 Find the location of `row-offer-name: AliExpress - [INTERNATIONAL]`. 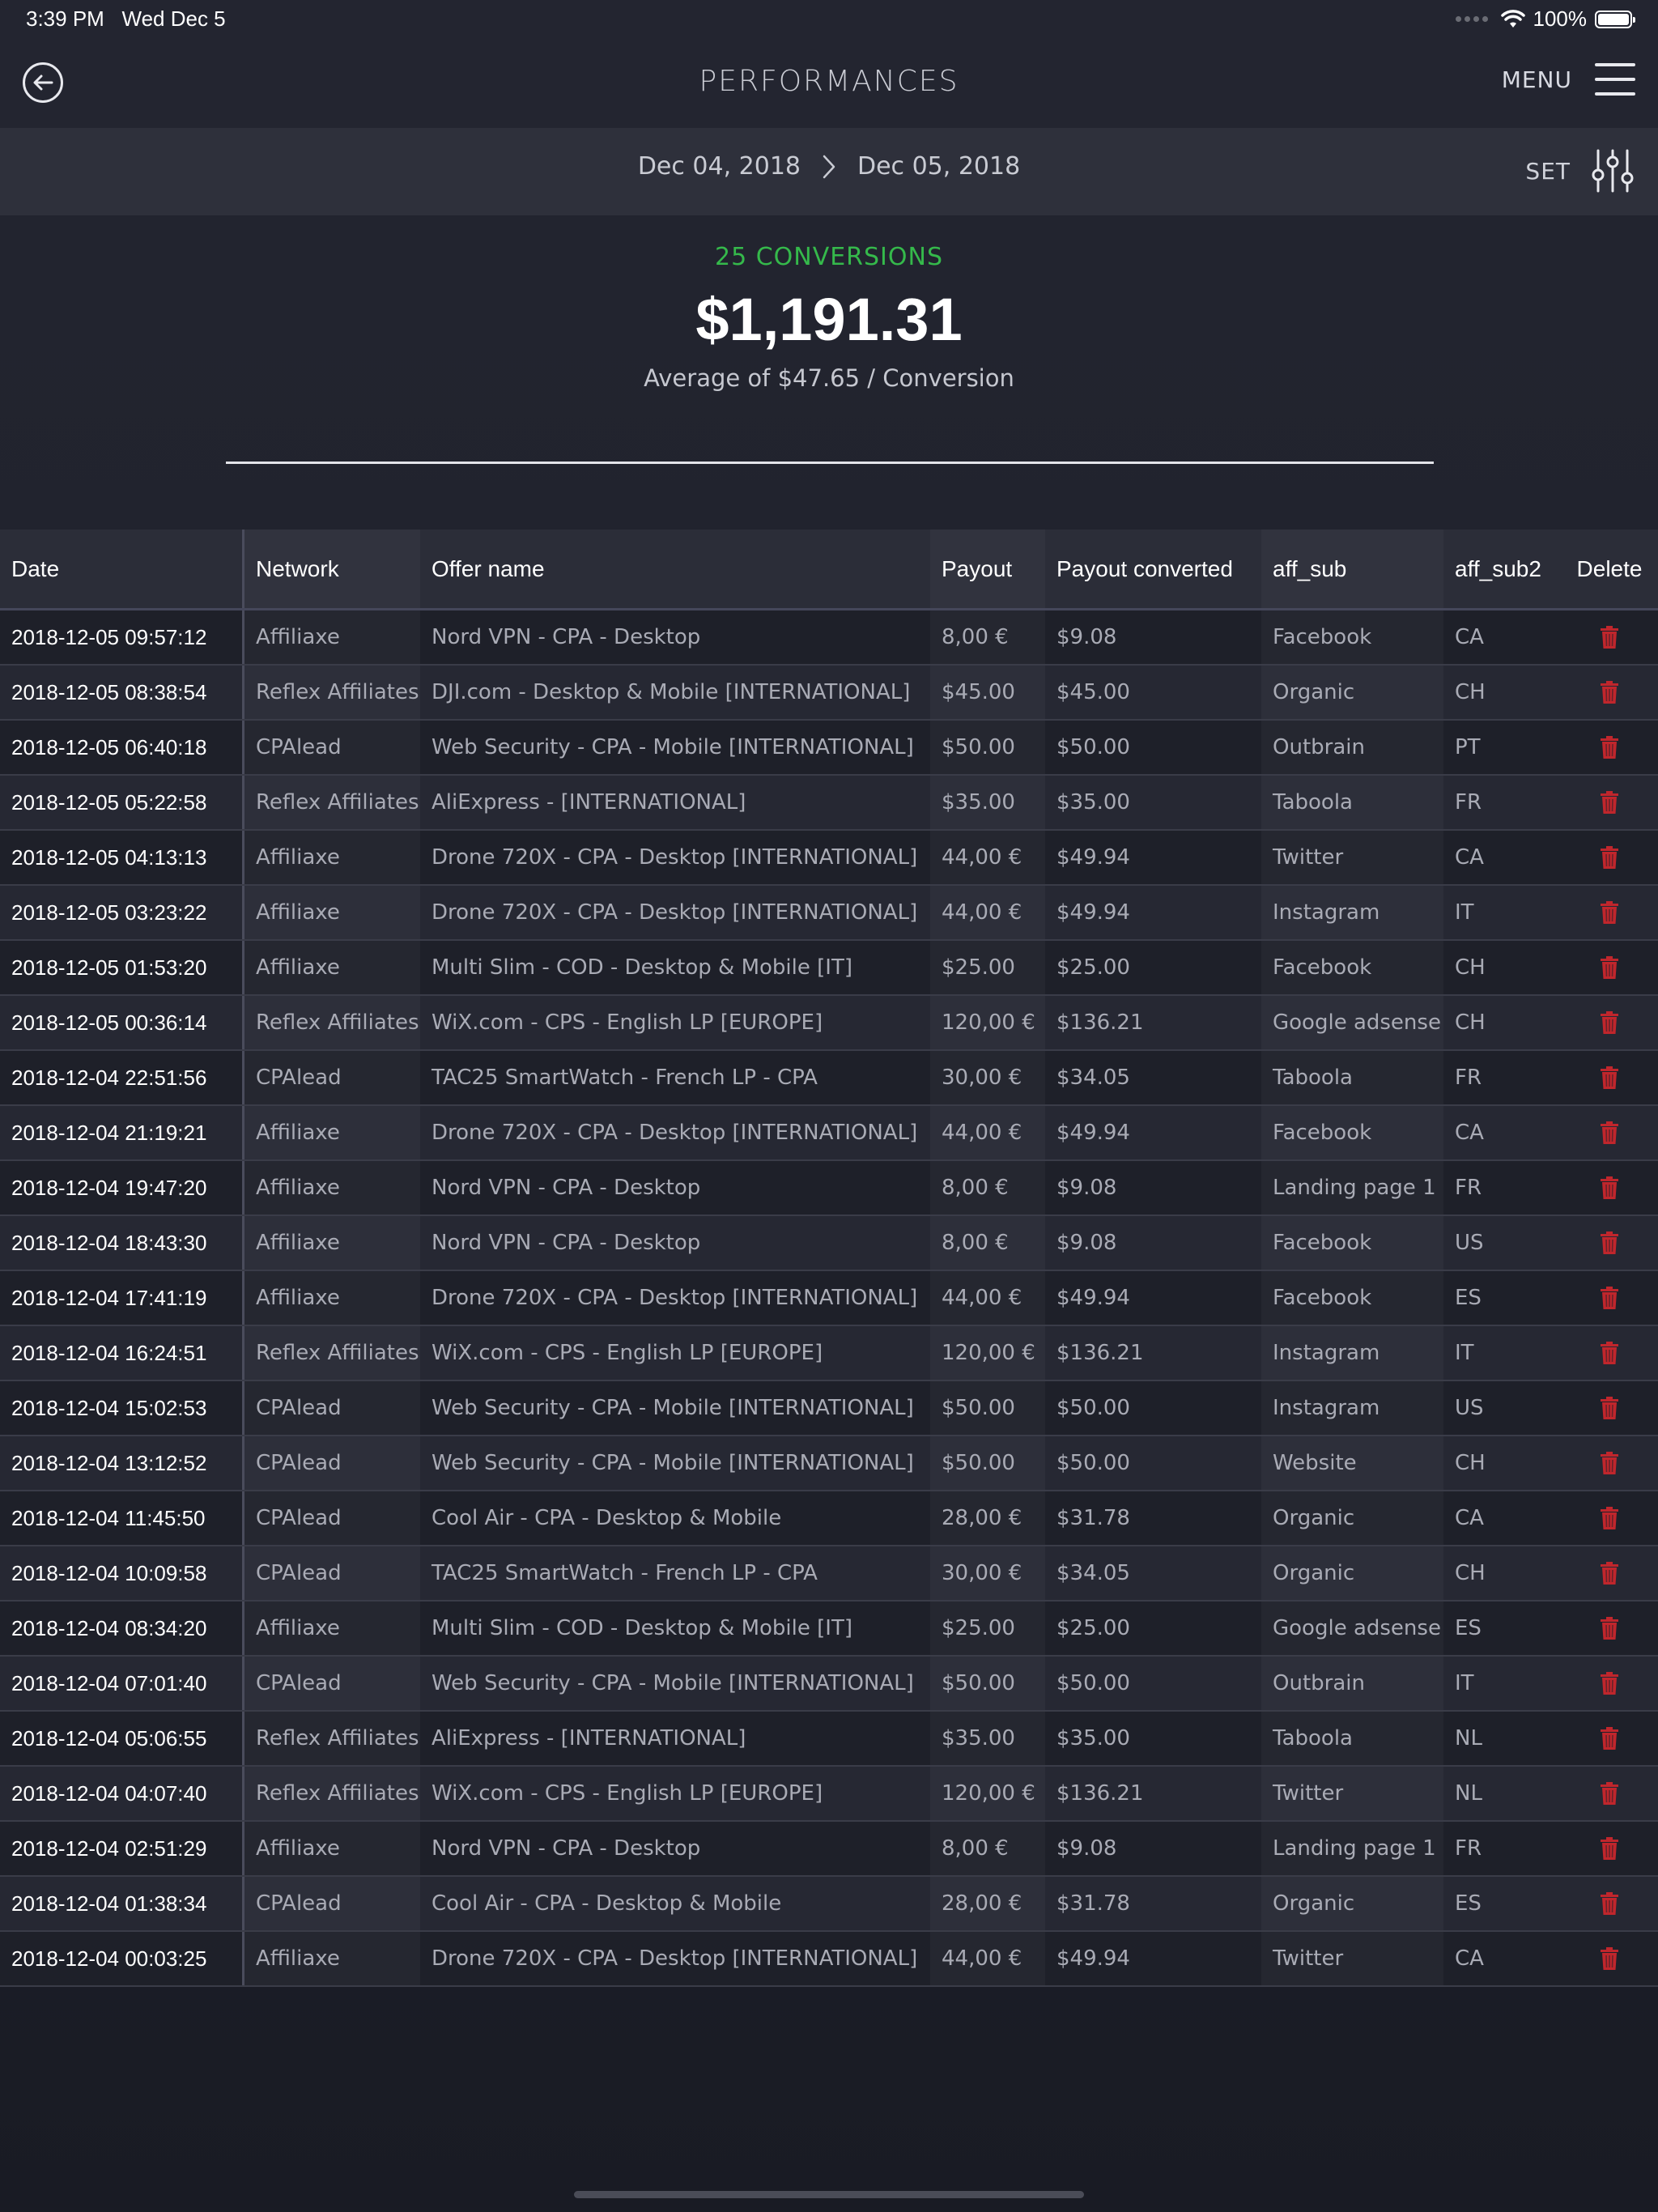

row-offer-name: AliExpress - [INTERNATIONAL] is located at coordinates (589, 803).